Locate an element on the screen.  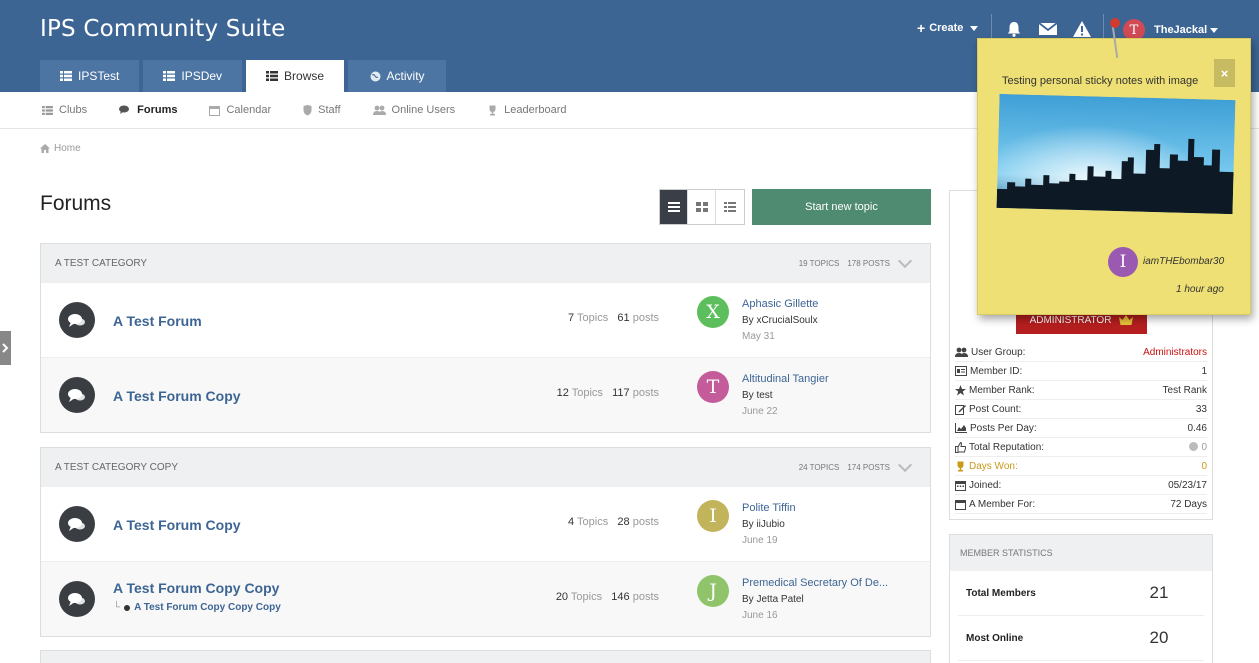
tab-browse: Browse is located at coordinates (295, 76).